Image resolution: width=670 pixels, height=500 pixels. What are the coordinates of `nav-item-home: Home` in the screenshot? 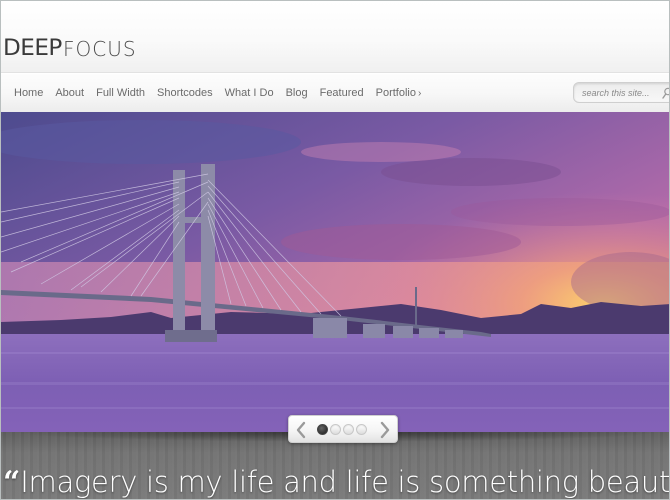 It's located at (28, 93).